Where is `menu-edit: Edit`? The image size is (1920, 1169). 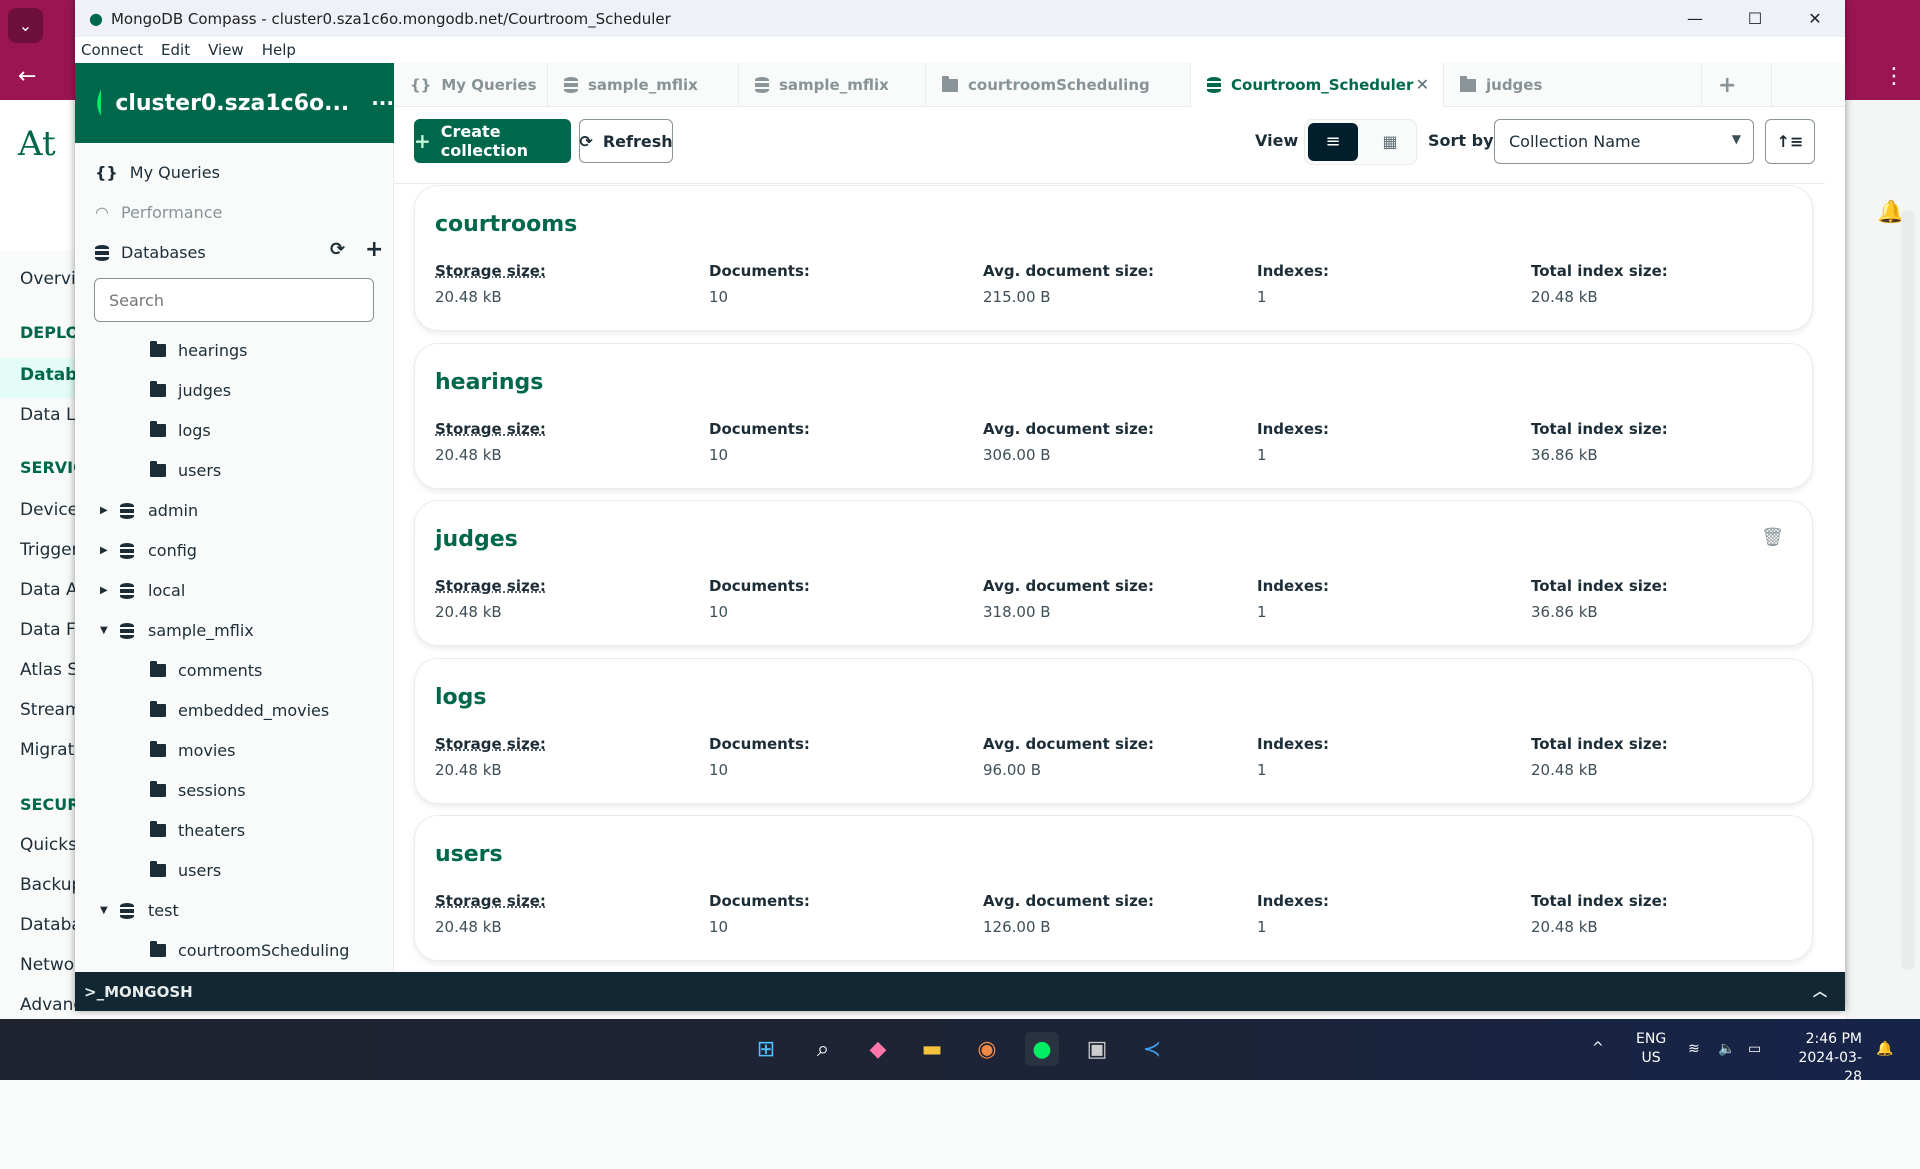
menu-edit: Edit is located at coordinates (175, 50).